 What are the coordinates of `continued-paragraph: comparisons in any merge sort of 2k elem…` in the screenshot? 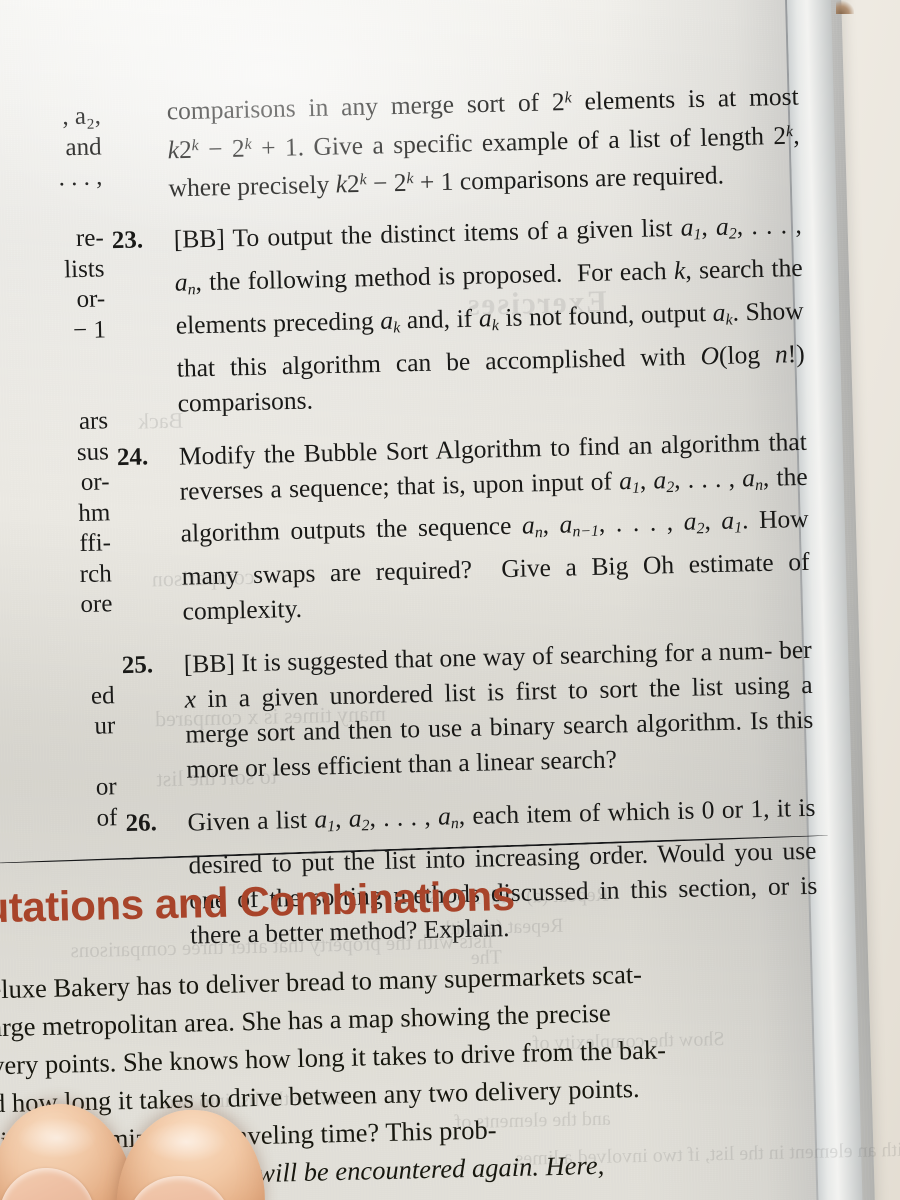 It's located at (483, 142).